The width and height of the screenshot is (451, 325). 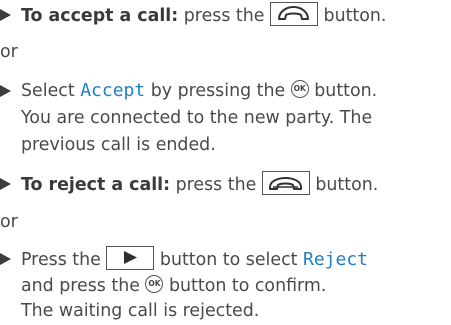 I want to click on select-accept-line-1: Select Accept by pressing the OK button., so click(x=199, y=91).